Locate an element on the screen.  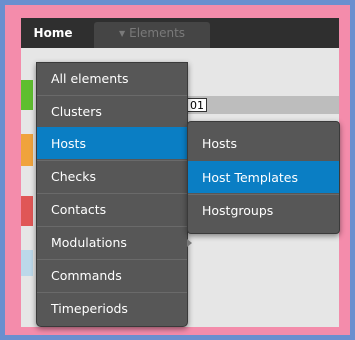
submenu-item-hosts: Hosts is located at coordinates (263, 144).